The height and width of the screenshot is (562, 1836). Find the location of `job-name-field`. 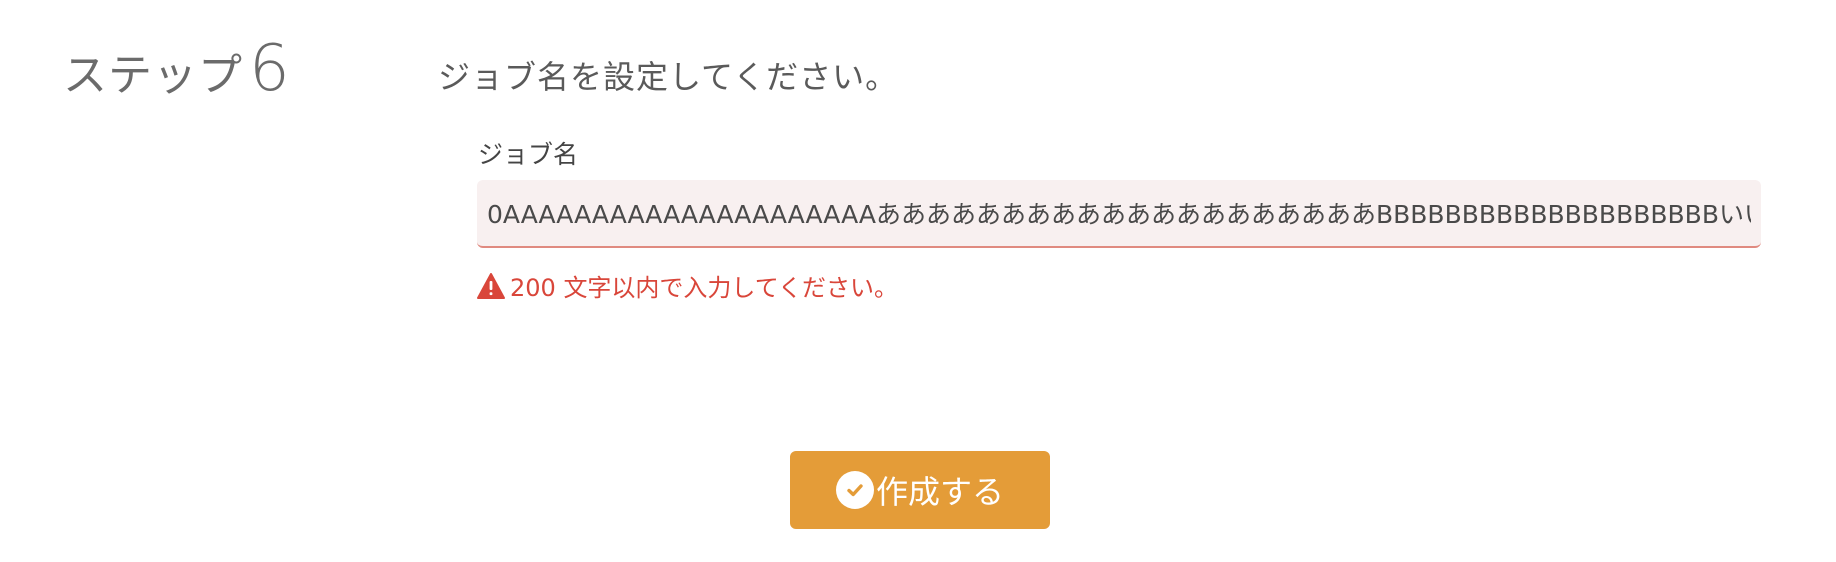

job-name-field is located at coordinates (1119, 214).